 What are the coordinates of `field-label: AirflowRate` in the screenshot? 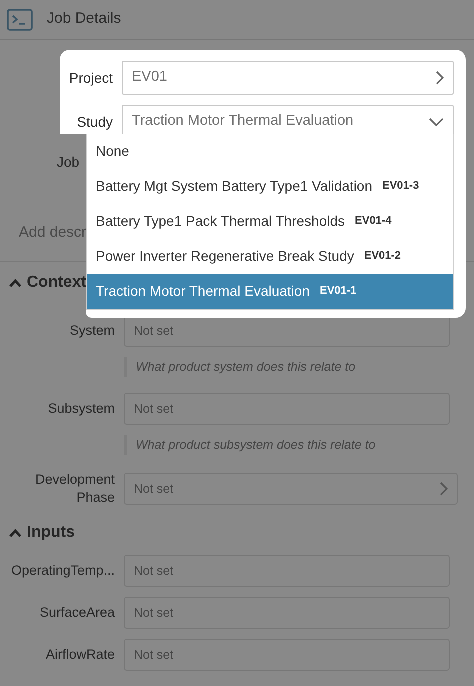 It's located at (80, 655).